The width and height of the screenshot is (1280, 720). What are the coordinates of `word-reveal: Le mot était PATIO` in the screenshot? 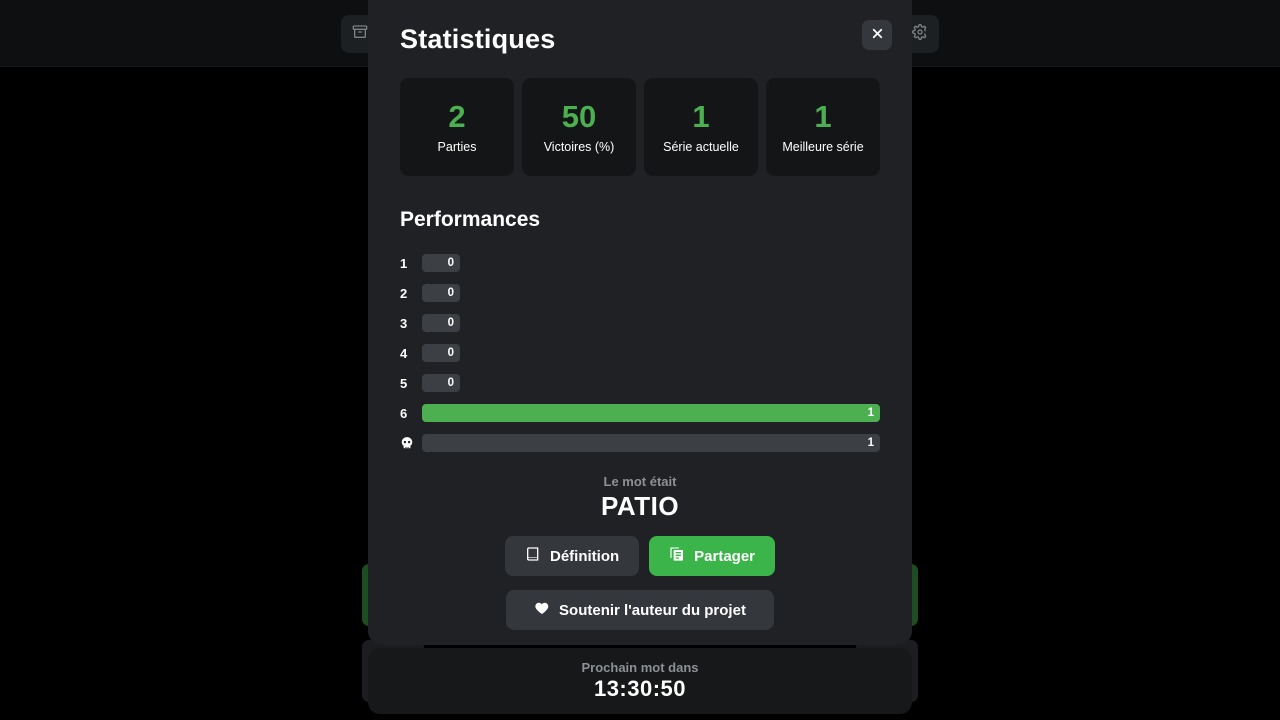 It's located at (640, 498).